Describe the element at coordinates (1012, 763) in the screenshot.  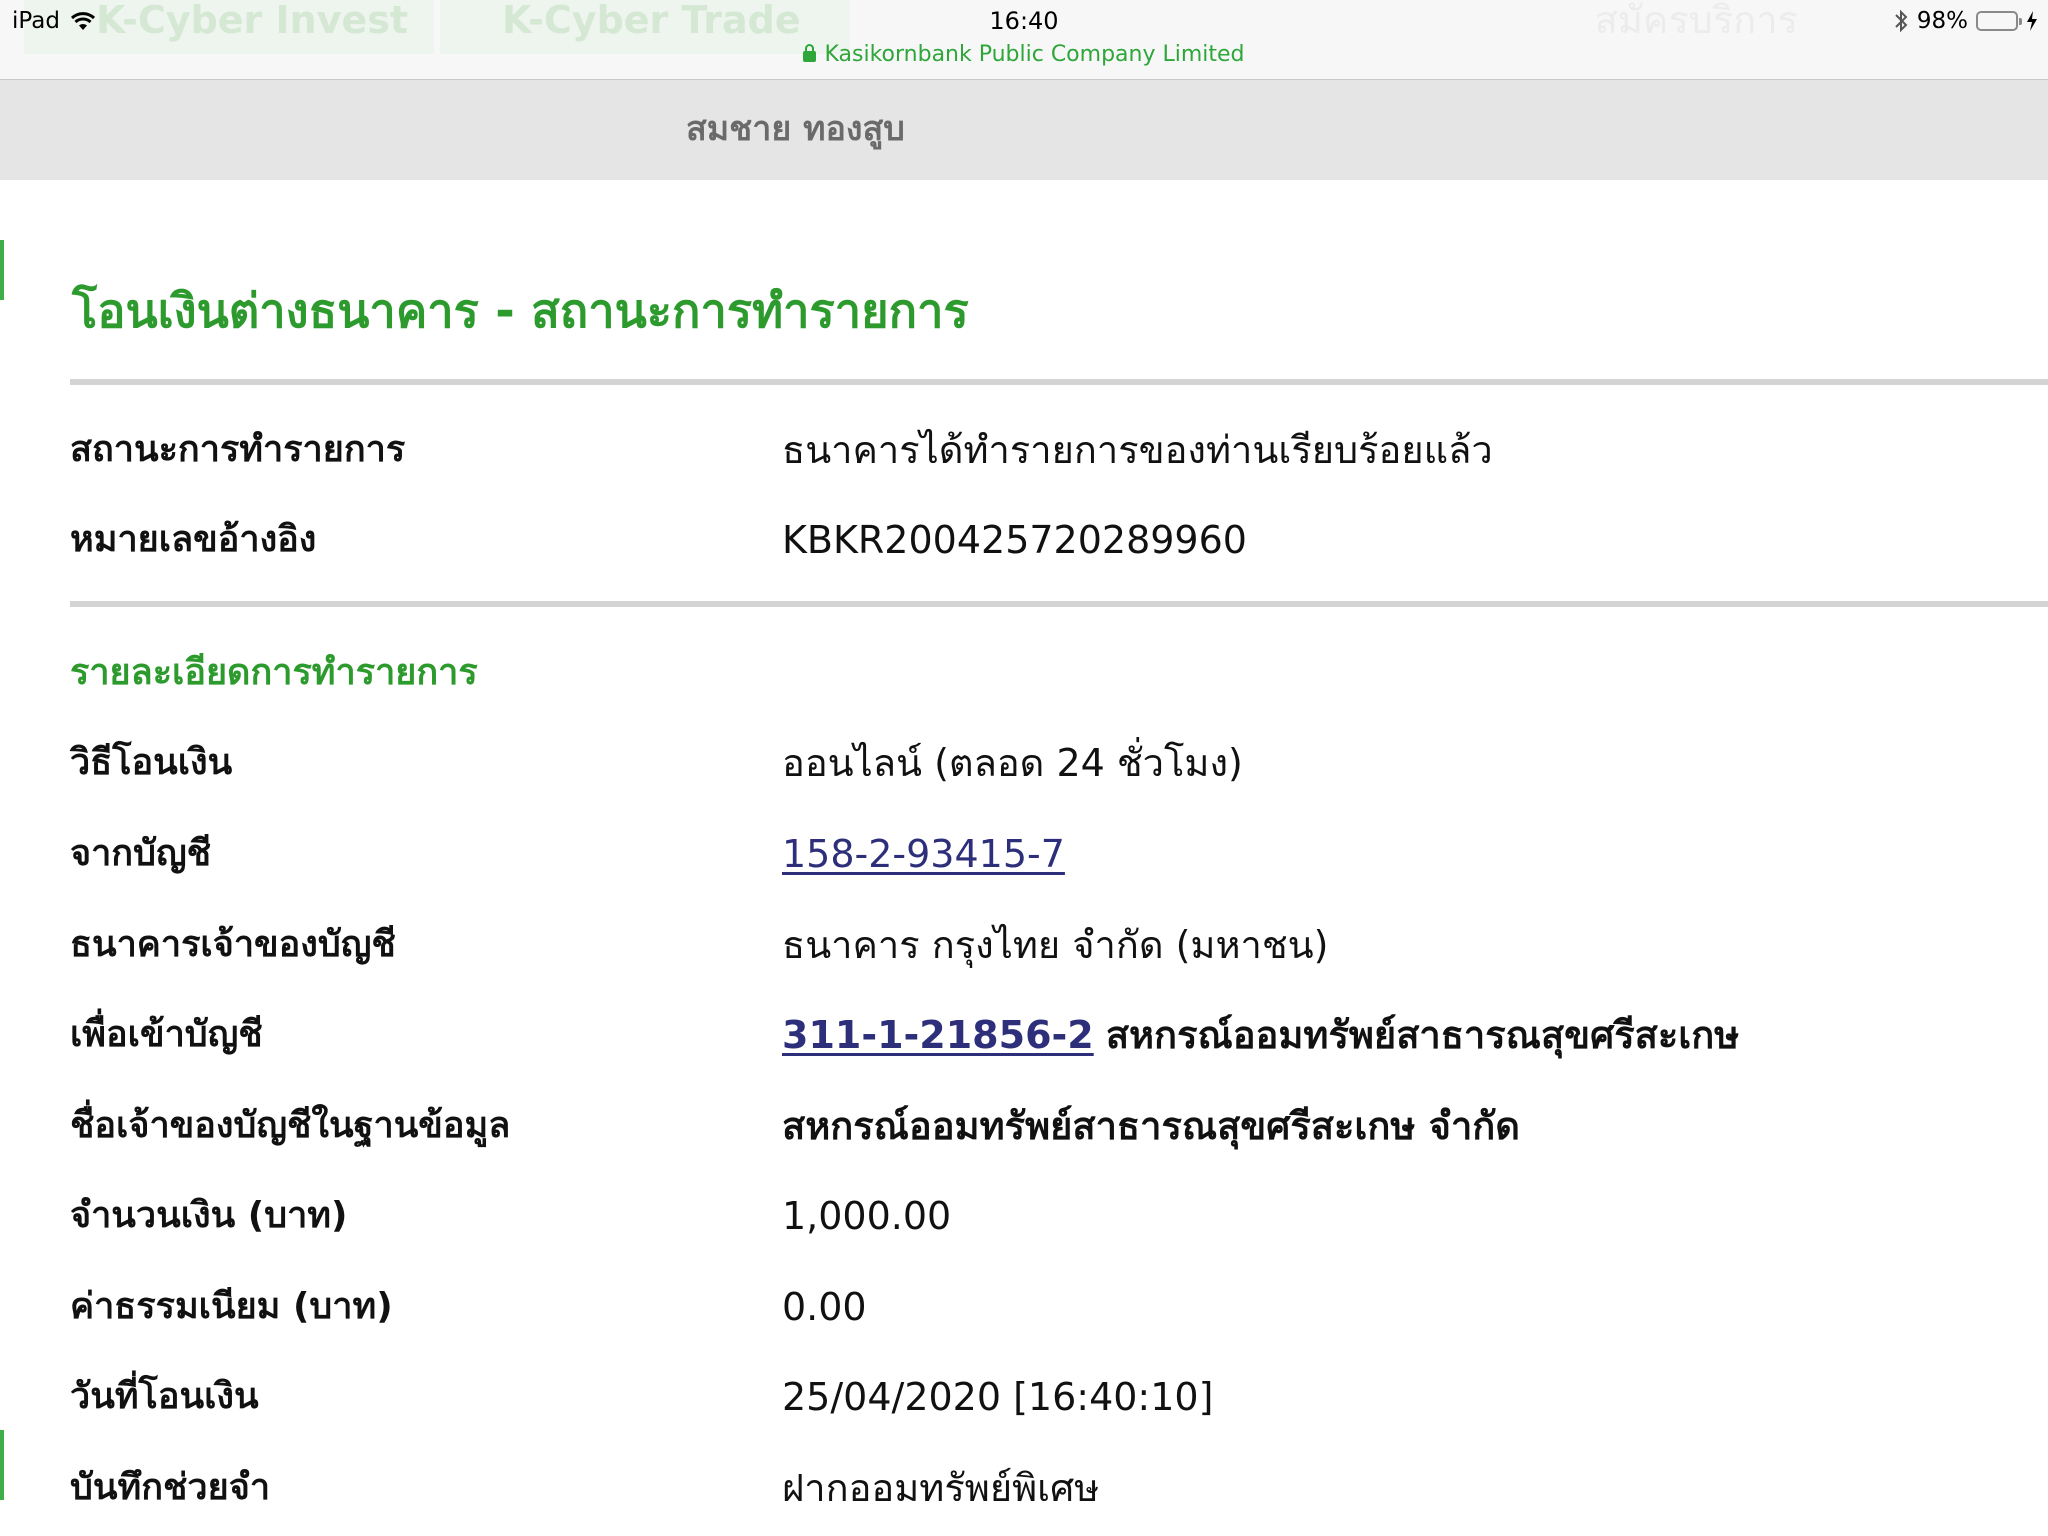
I see `method-value: ออนไลน์ (ตลอด 24 ชั่วโมง)` at that location.